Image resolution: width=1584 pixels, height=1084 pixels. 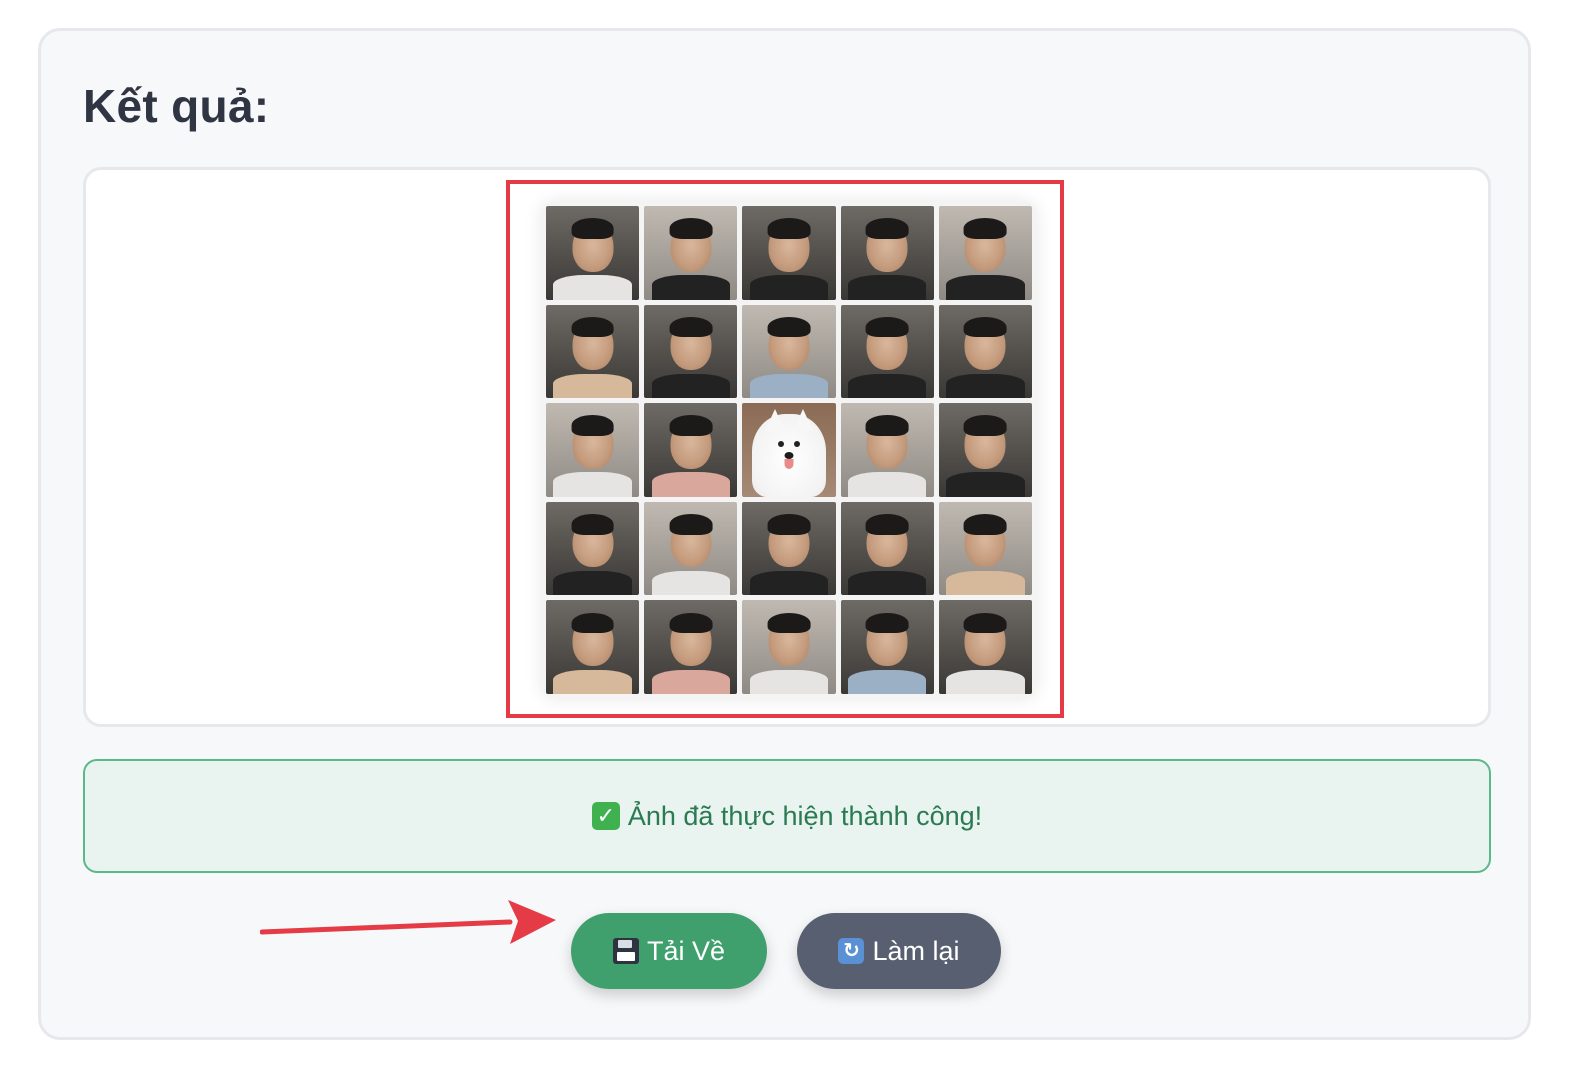 I want to click on download-button: Tải Về, so click(x=669, y=951).